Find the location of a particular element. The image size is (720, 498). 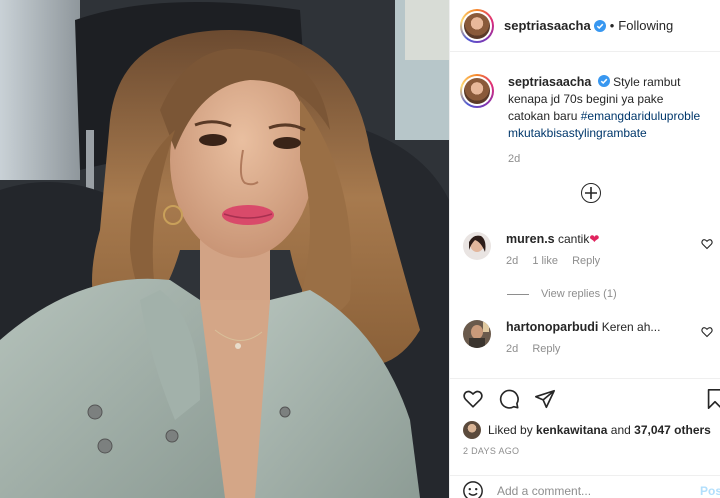

comment-icon is located at coordinates (509, 399).